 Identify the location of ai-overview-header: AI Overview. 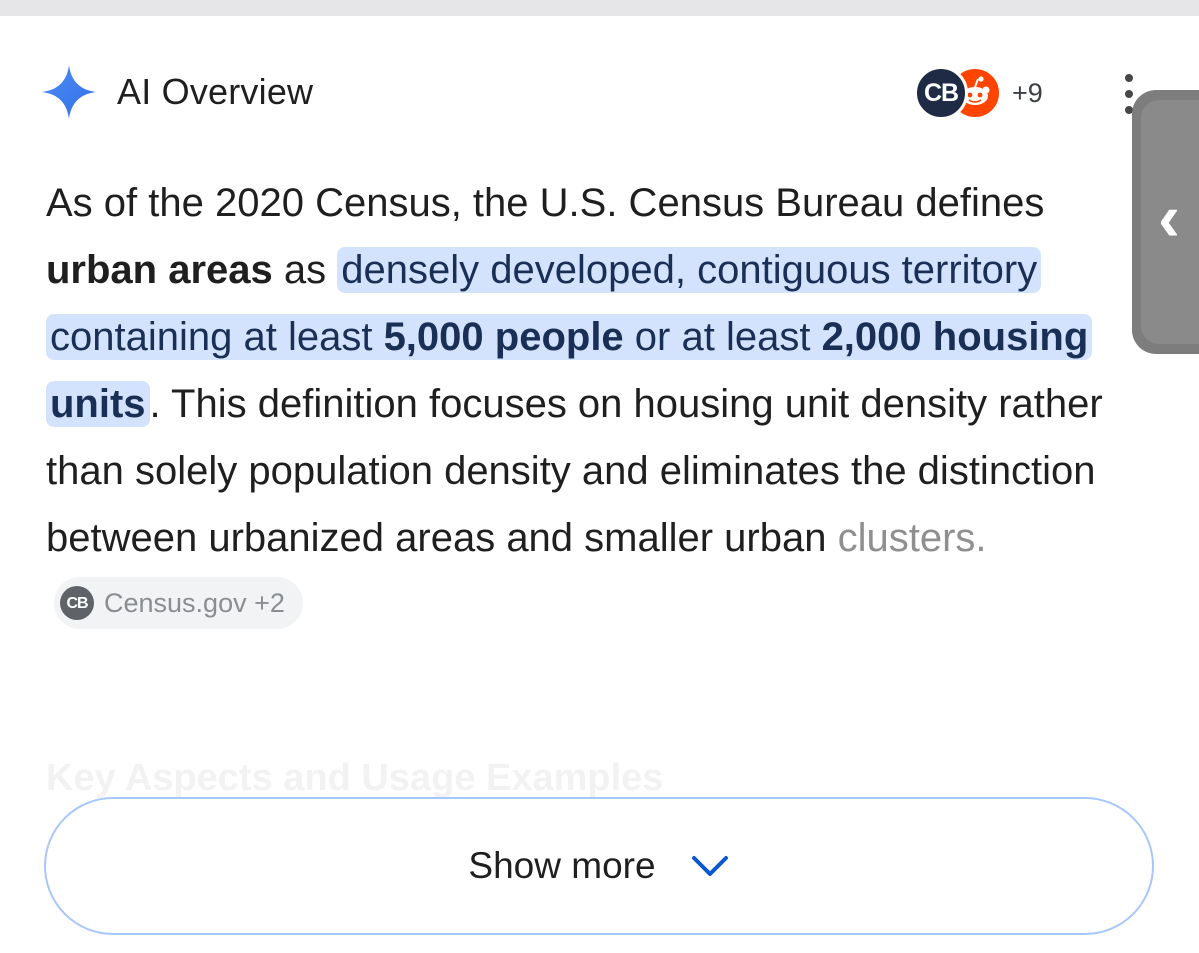
(178, 92).